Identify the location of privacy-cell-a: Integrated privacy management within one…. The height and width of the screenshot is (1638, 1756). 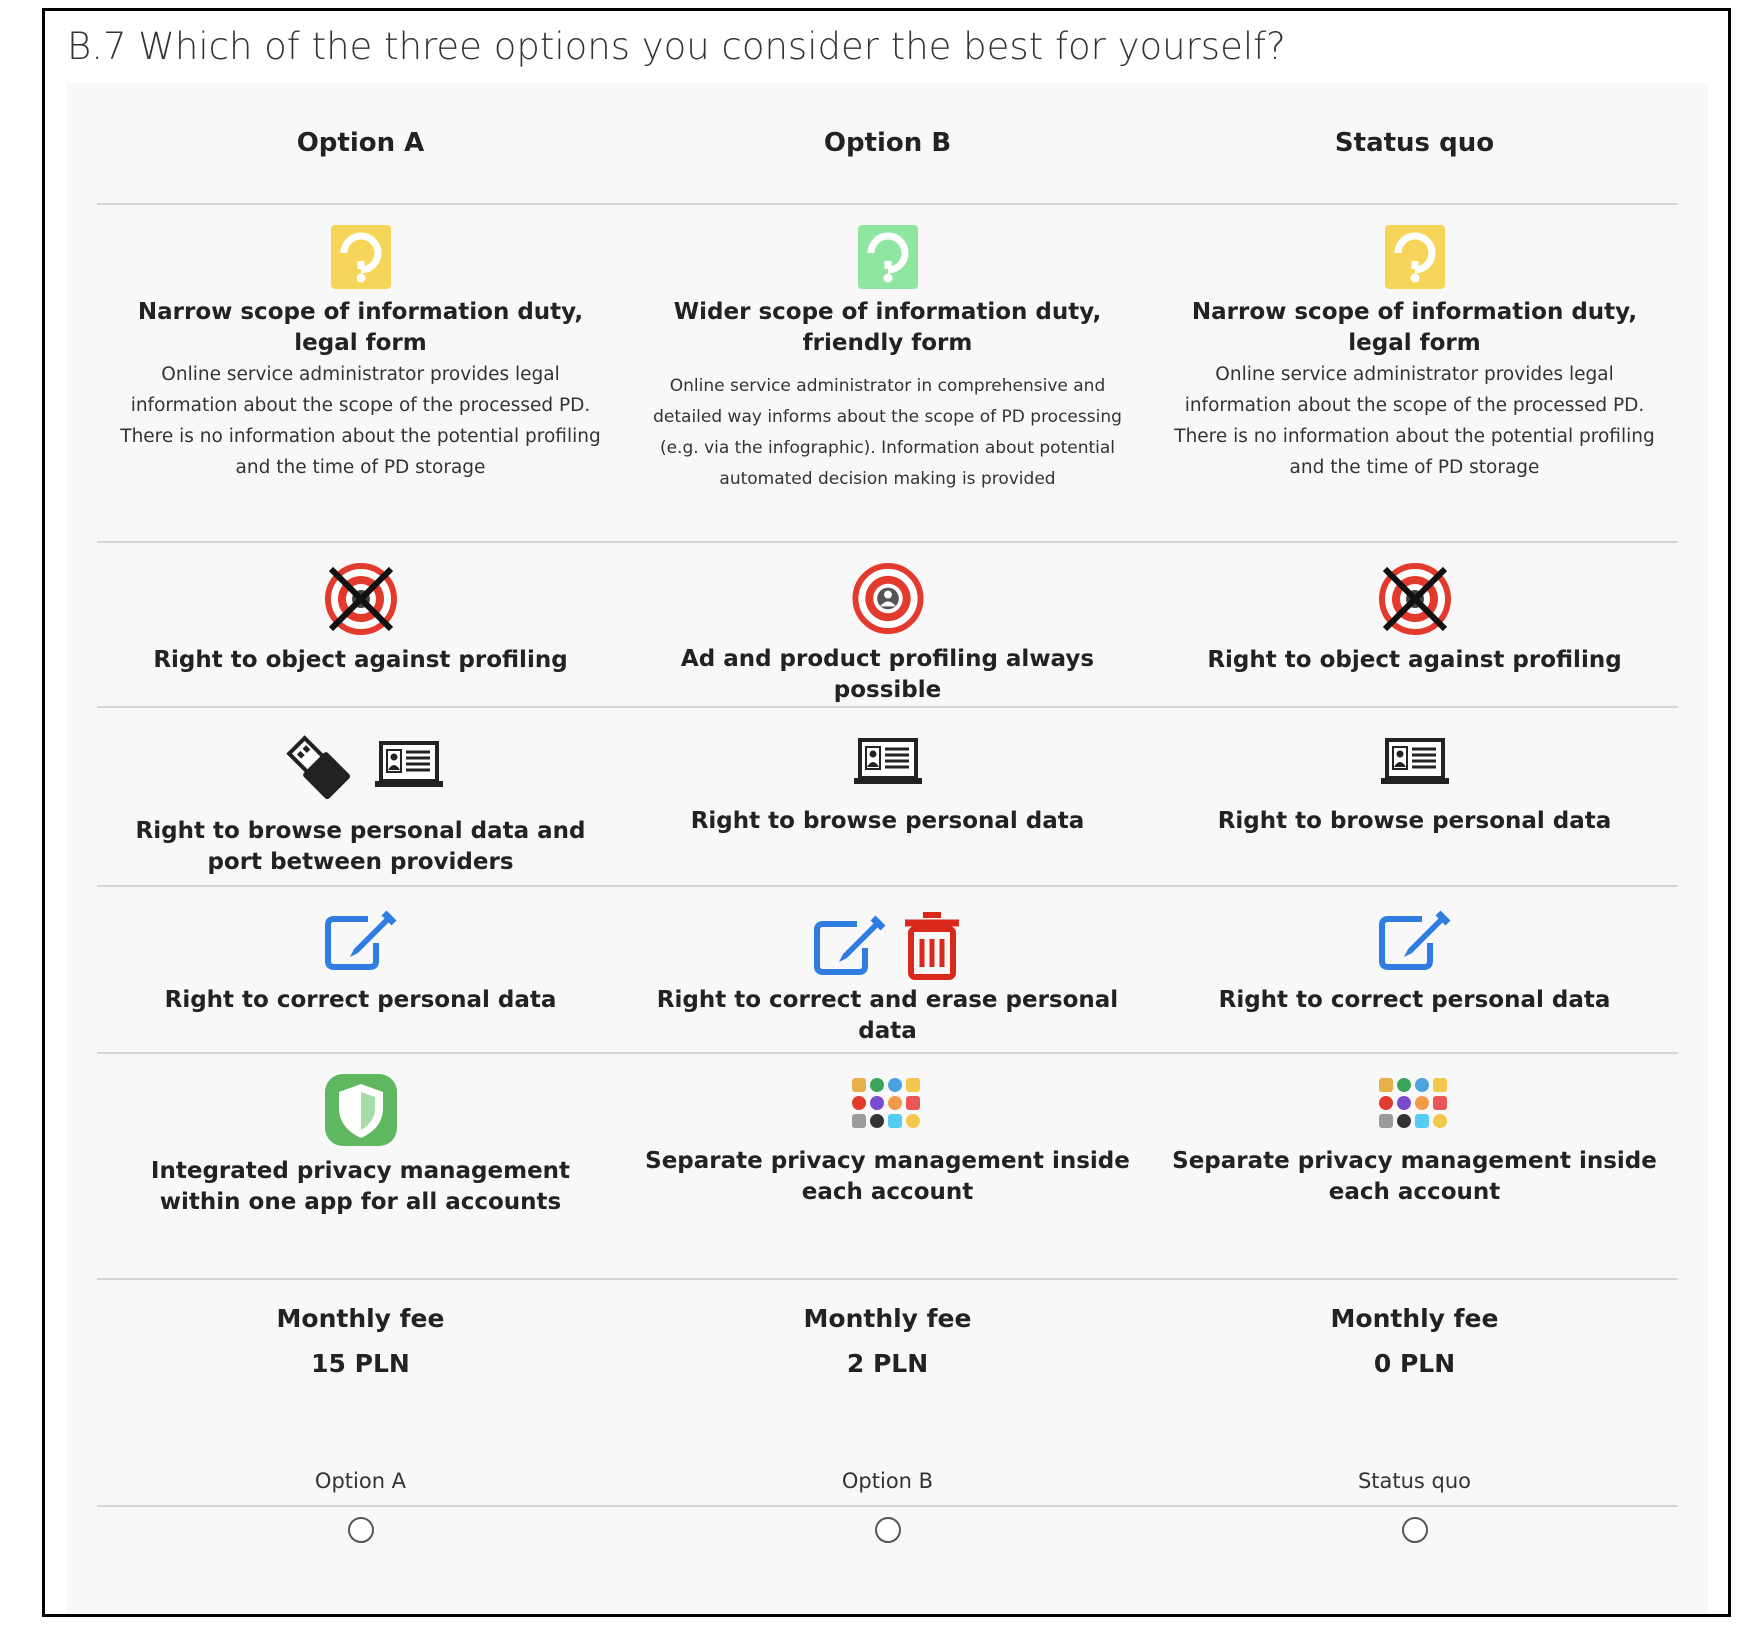
(360, 1166).